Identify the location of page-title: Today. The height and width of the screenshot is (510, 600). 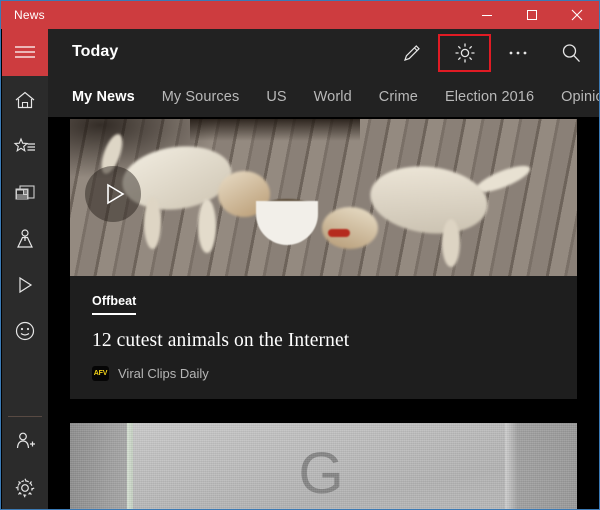
(95, 51).